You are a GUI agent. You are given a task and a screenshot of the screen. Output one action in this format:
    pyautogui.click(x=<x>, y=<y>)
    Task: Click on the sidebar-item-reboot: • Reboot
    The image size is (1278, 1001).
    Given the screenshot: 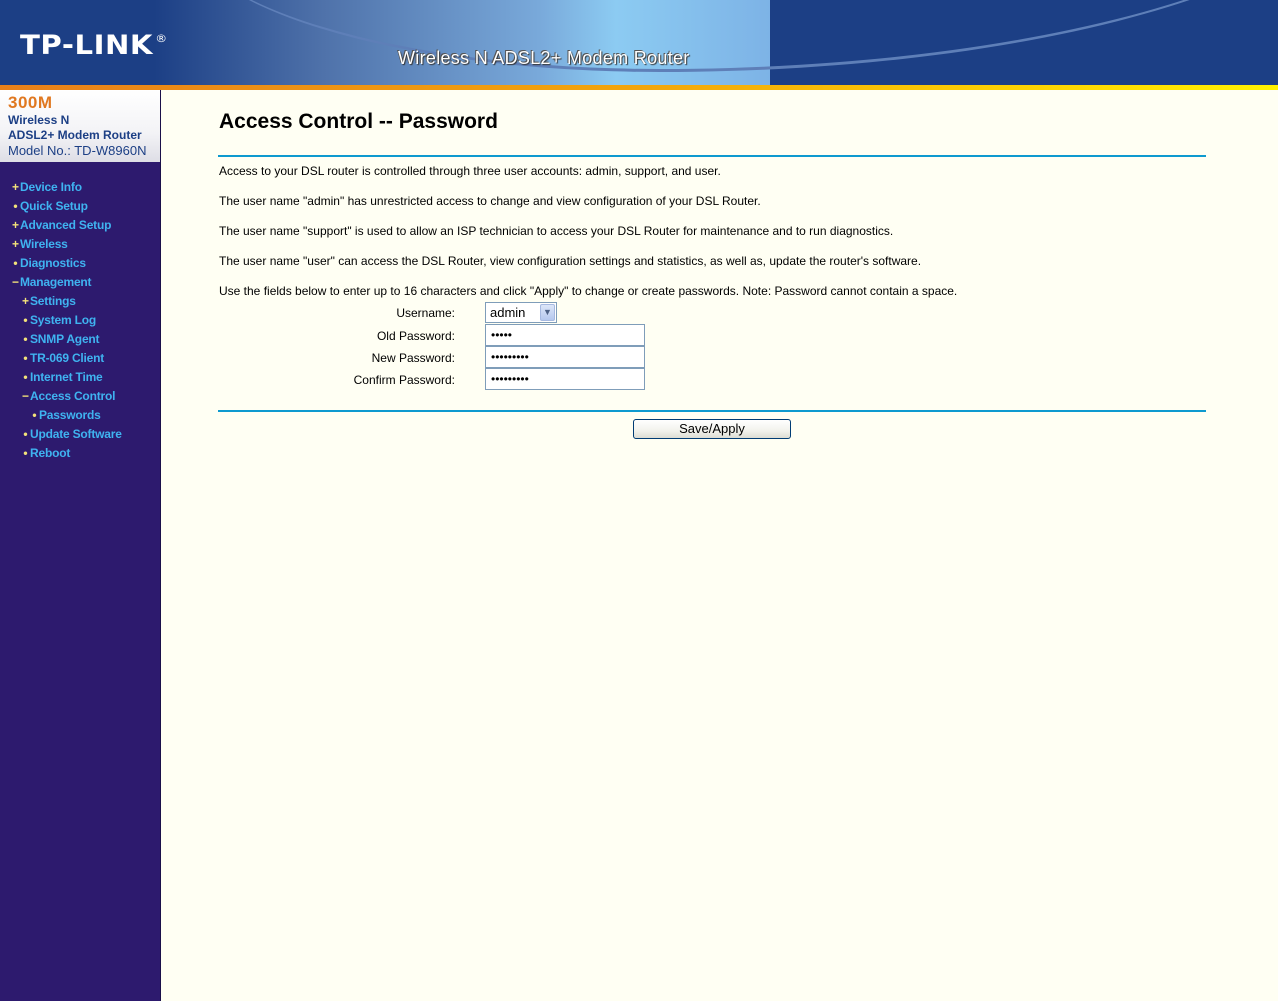 What is the action you would take?
    pyautogui.click(x=80, y=453)
    